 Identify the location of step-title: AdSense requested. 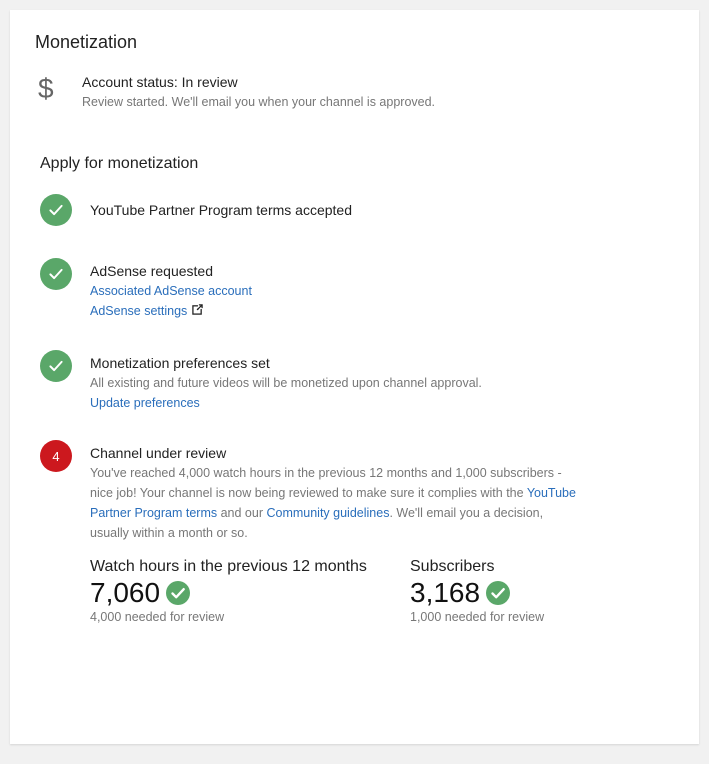
(151, 271).